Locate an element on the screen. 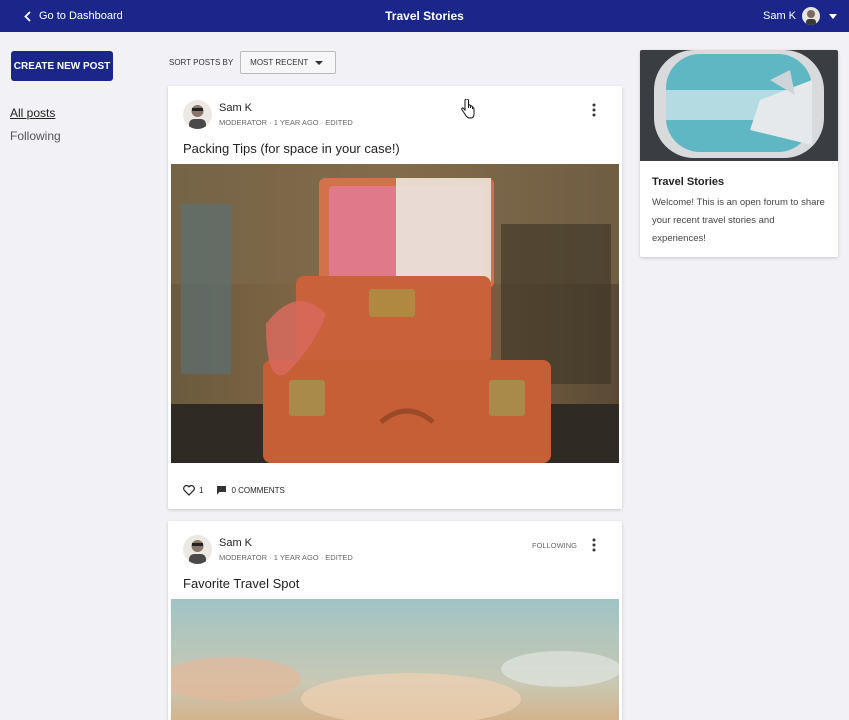 This screenshot has width=849, height=720. about-image-airplane-window is located at coordinates (739, 105).